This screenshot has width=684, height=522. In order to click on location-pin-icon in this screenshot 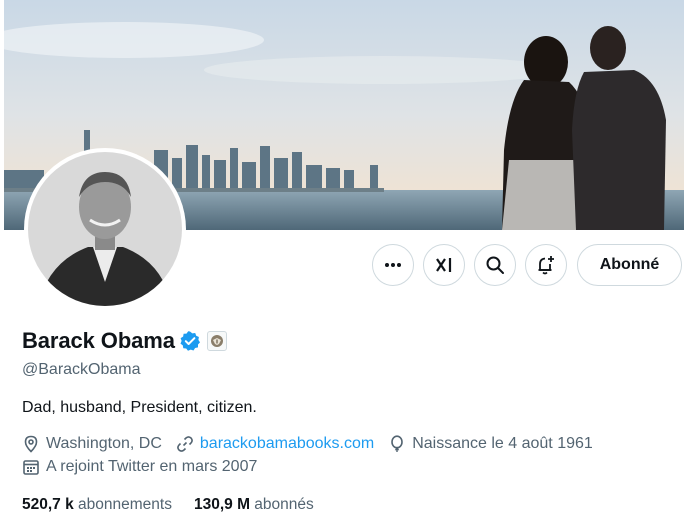, I will do `click(31, 444)`.